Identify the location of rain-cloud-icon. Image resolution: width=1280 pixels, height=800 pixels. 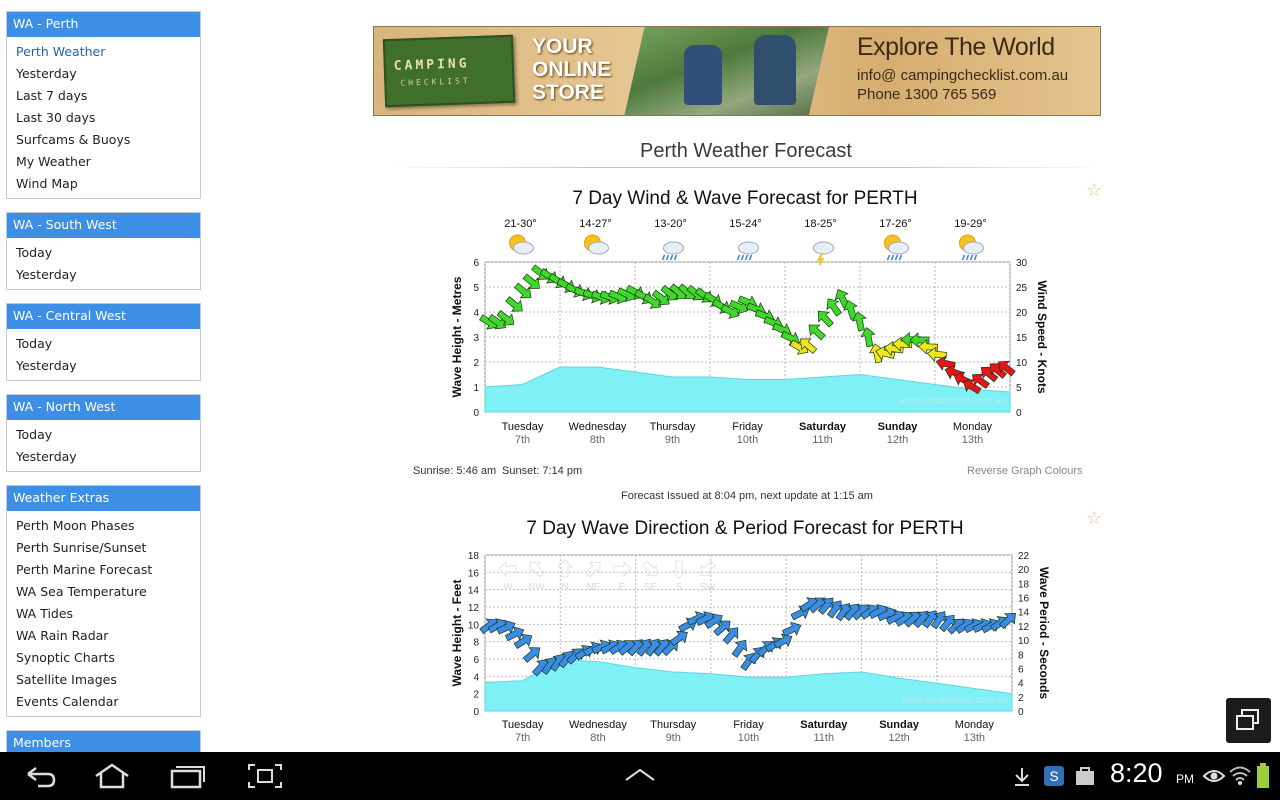
(672, 251).